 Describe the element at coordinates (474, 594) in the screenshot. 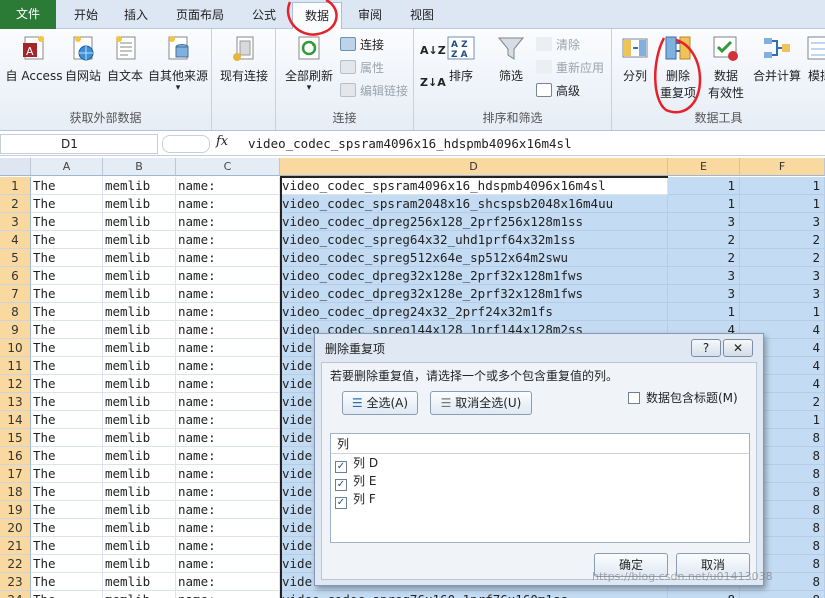

I see `table-cell: video_codec_spreg76x160_1prf76x160m1ss` at that location.